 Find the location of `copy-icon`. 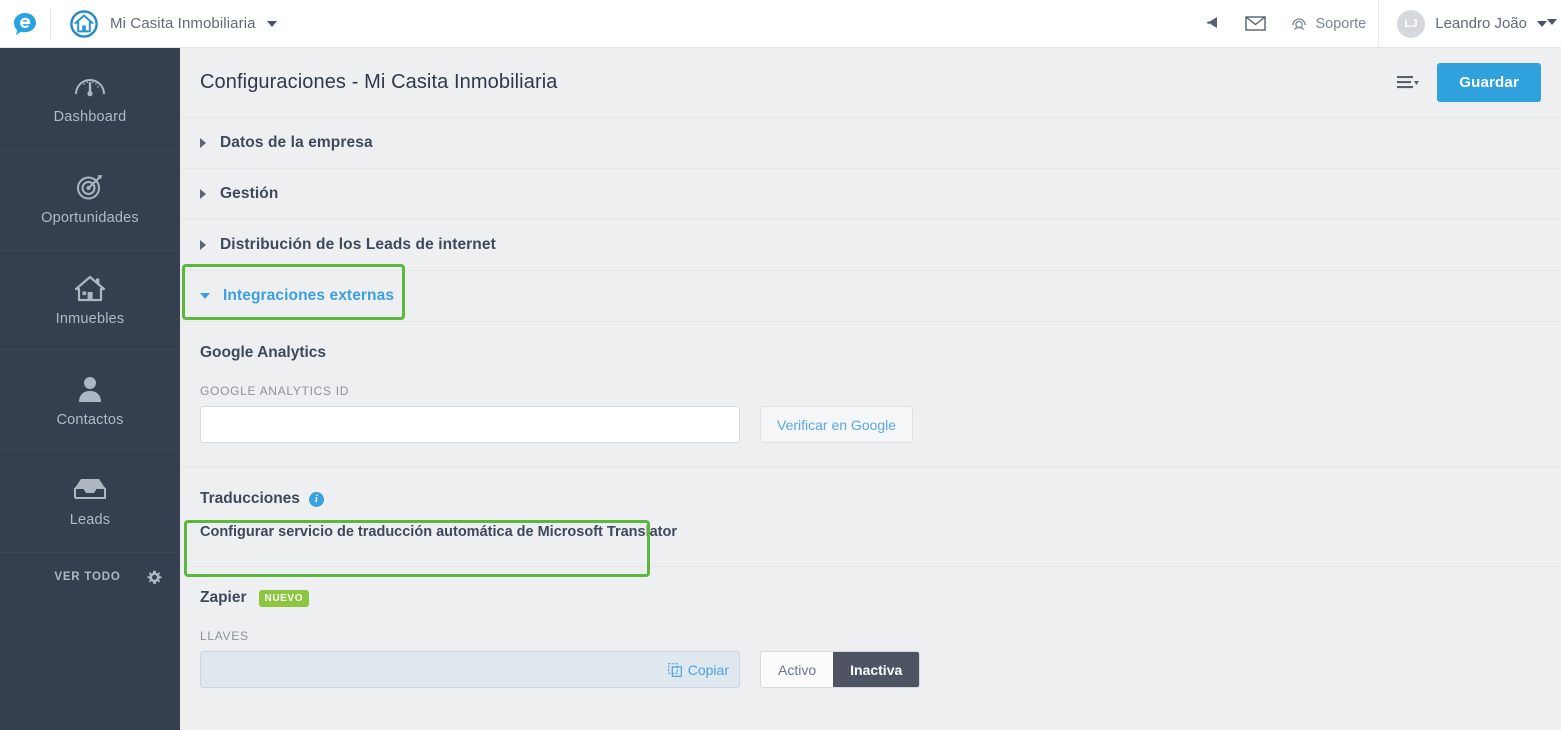

copy-icon is located at coordinates (674, 669).